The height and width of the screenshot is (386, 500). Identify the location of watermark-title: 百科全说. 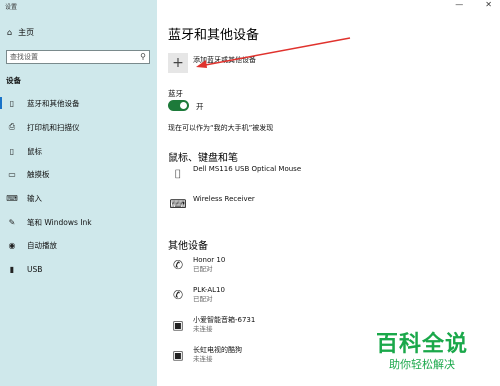
(422, 344).